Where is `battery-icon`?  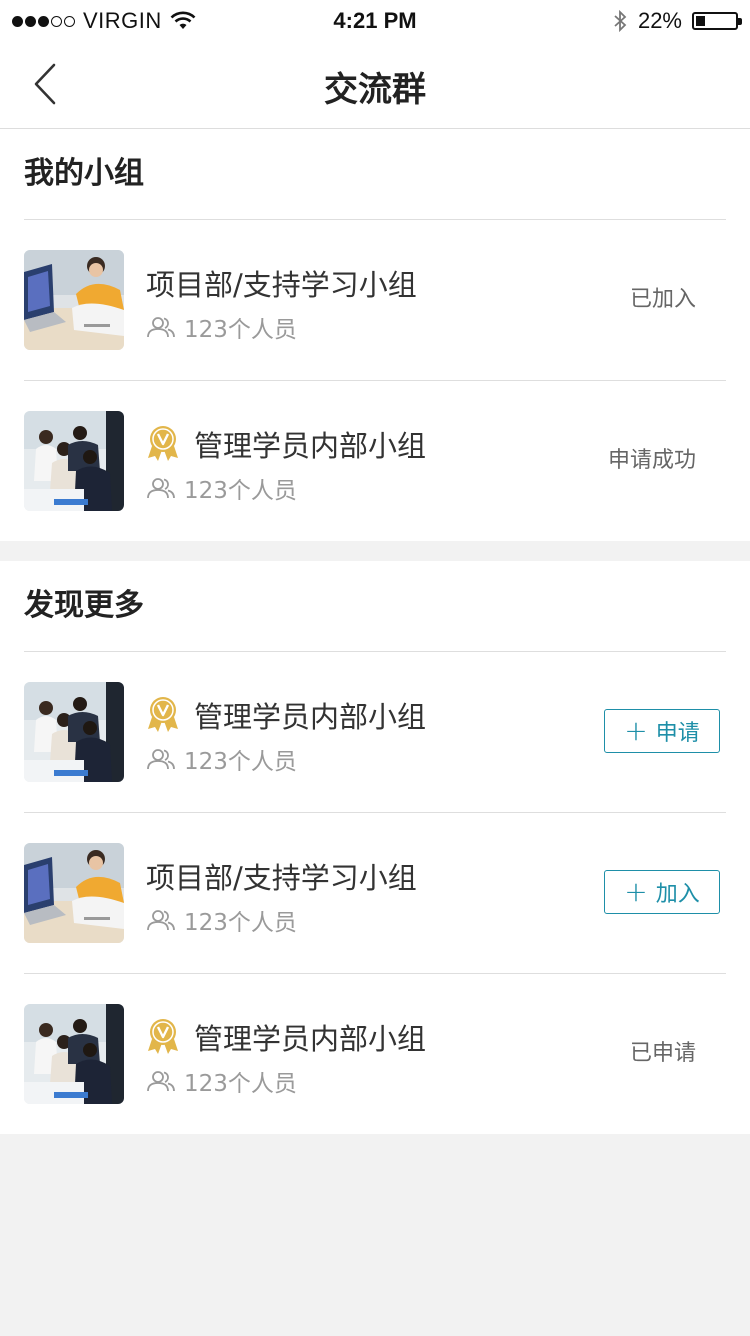 battery-icon is located at coordinates (717, 21).